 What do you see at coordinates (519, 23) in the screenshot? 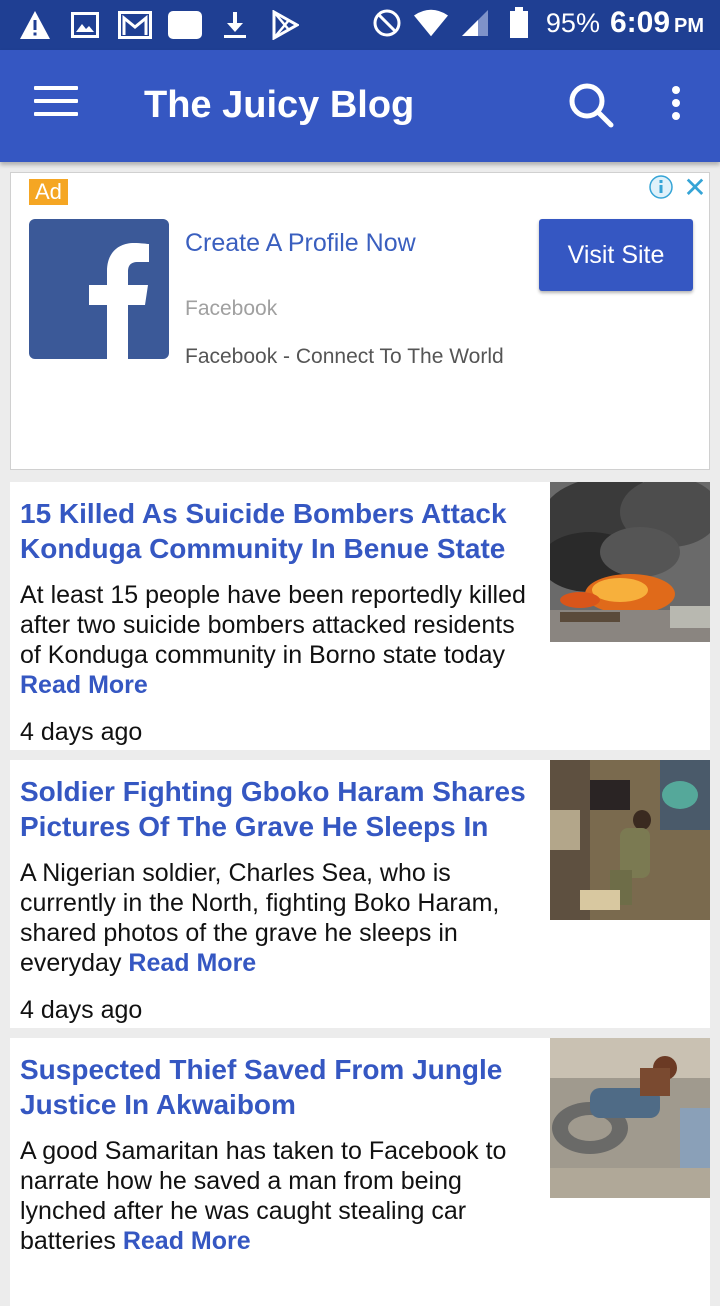
I see `battery-icon` at bounding box center [519, 23].